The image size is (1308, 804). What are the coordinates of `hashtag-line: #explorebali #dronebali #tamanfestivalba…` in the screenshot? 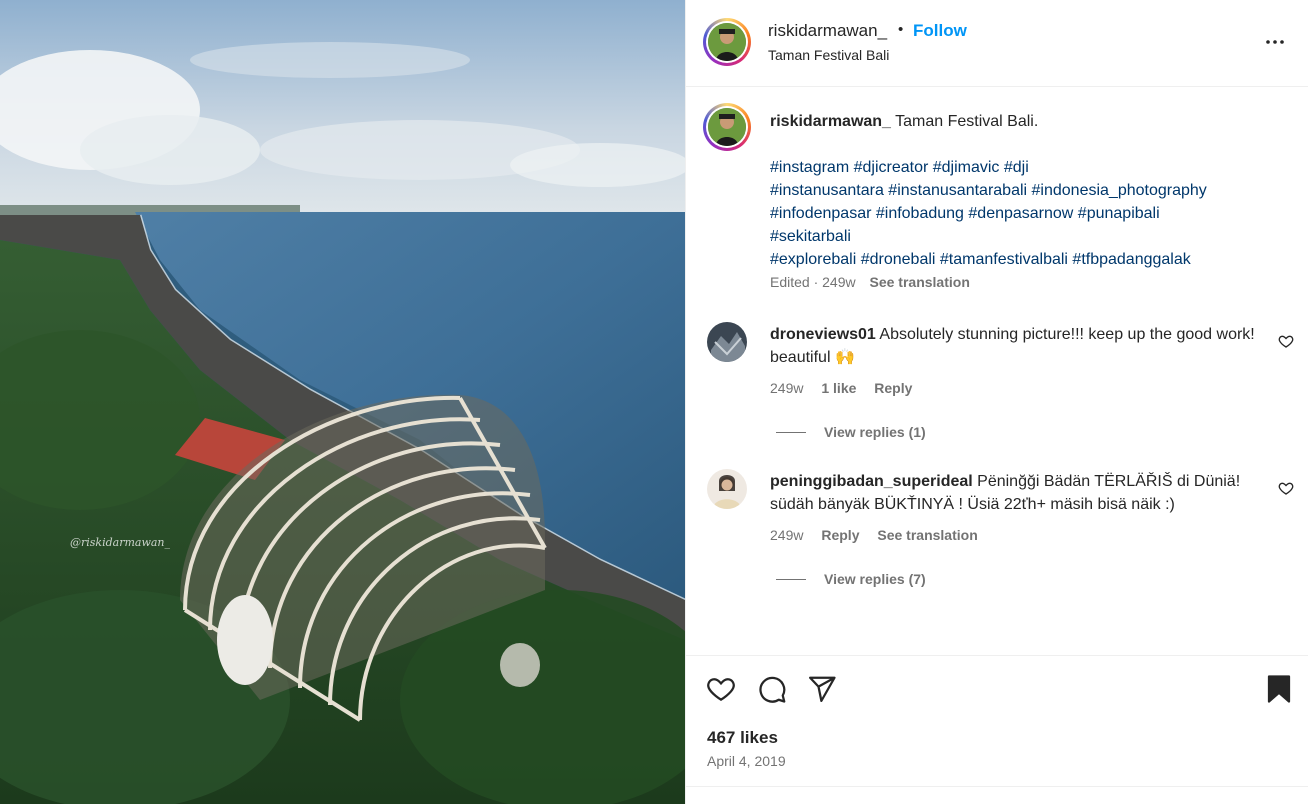 It's located at (1020, 259).